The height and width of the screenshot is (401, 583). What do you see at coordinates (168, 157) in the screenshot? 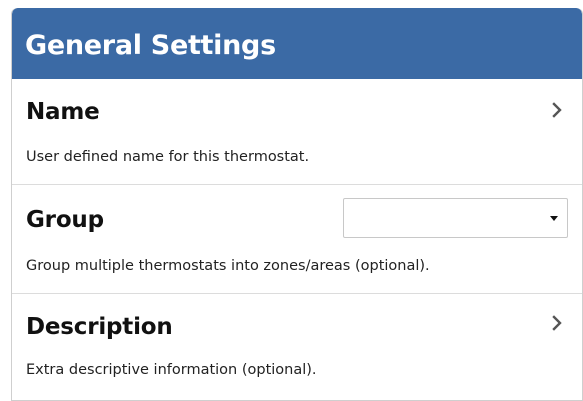
I see `setting-description-name: User defined name for this thermostat.` at bounding box center [168, 157].